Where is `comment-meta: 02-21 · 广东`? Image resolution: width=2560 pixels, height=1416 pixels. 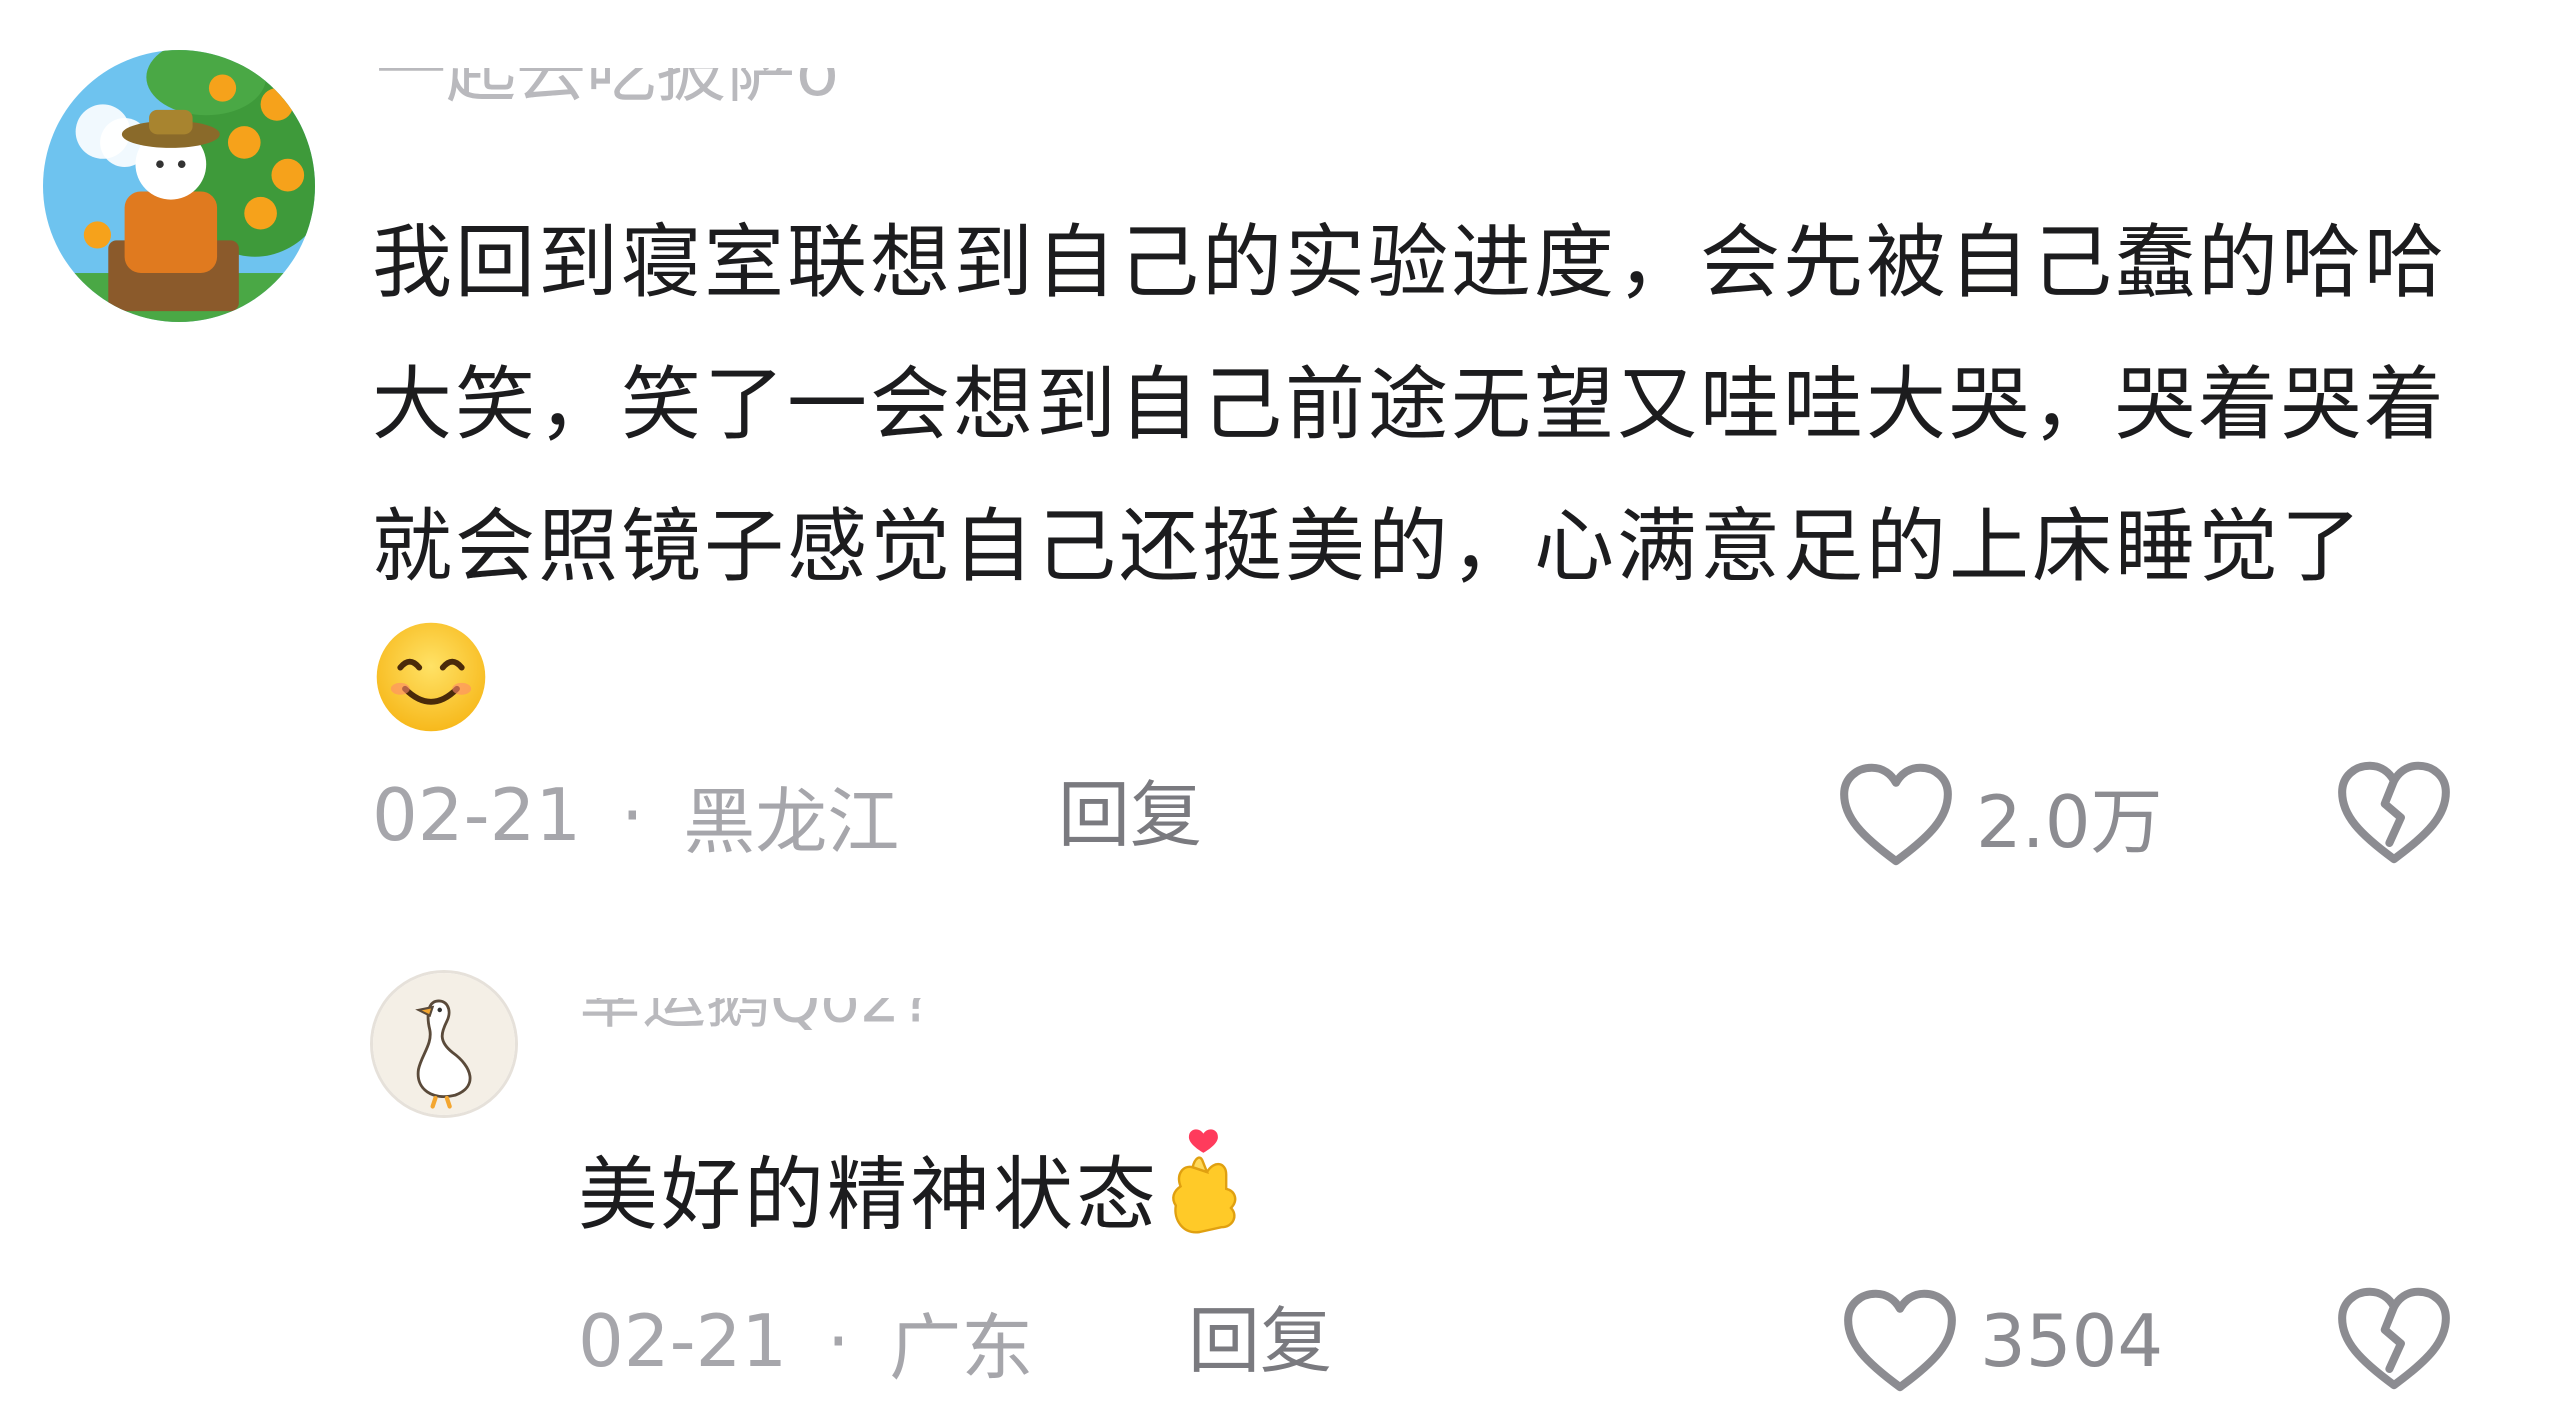 comment-meta: 02-21 · 广东 is located at coordinates (805, 1343).